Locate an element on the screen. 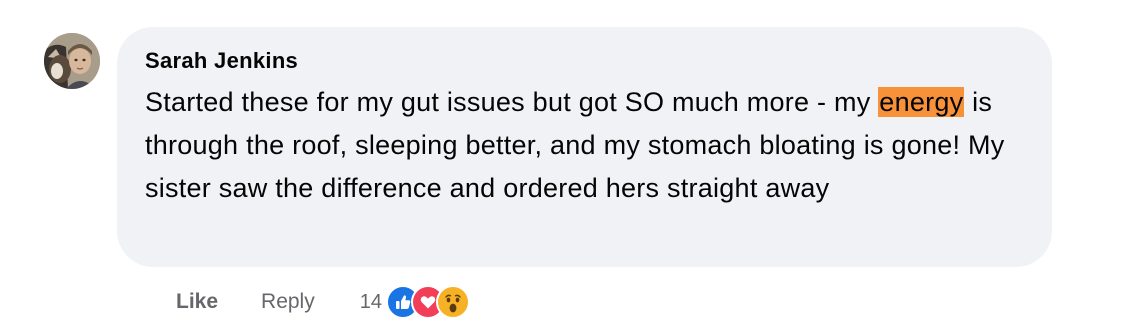  reactions-summary is located at coordinates (427, 302).